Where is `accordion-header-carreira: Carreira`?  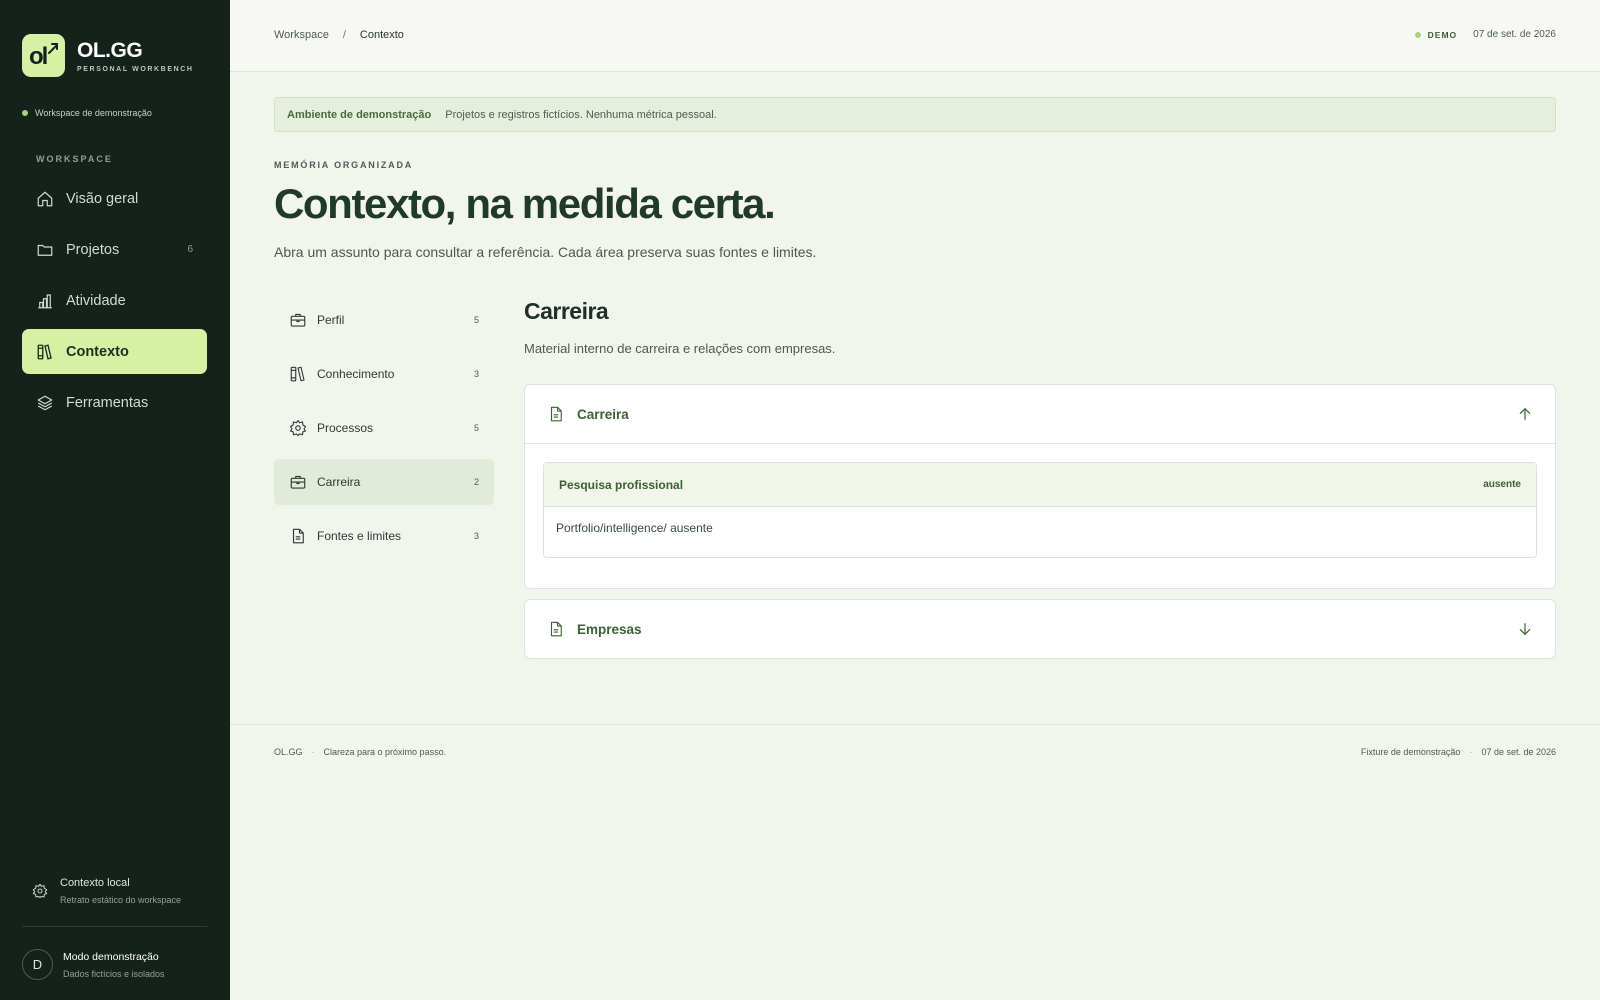 accordion-header-carreira: Carreira is located at coordinates (1040, 414).